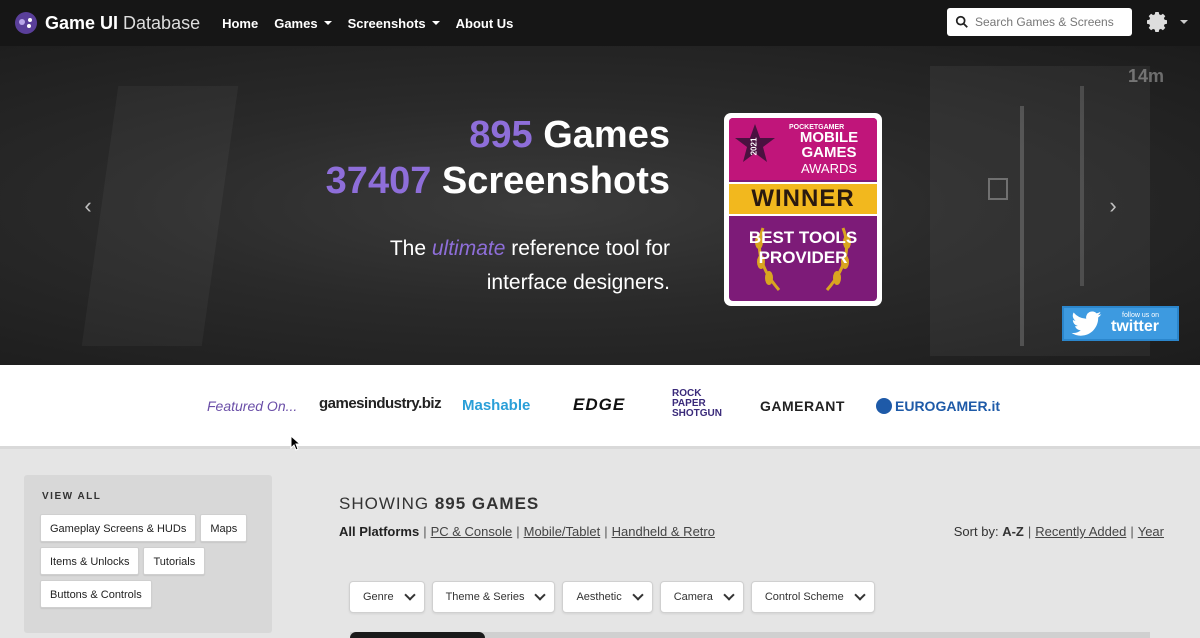 The width and height of the screenshot is (1200, 638). What do you see at coordinates (1080, 531) in the screenshot?
I see `sort-recently-added: Recently Added` at bounding box center [1080, 531].